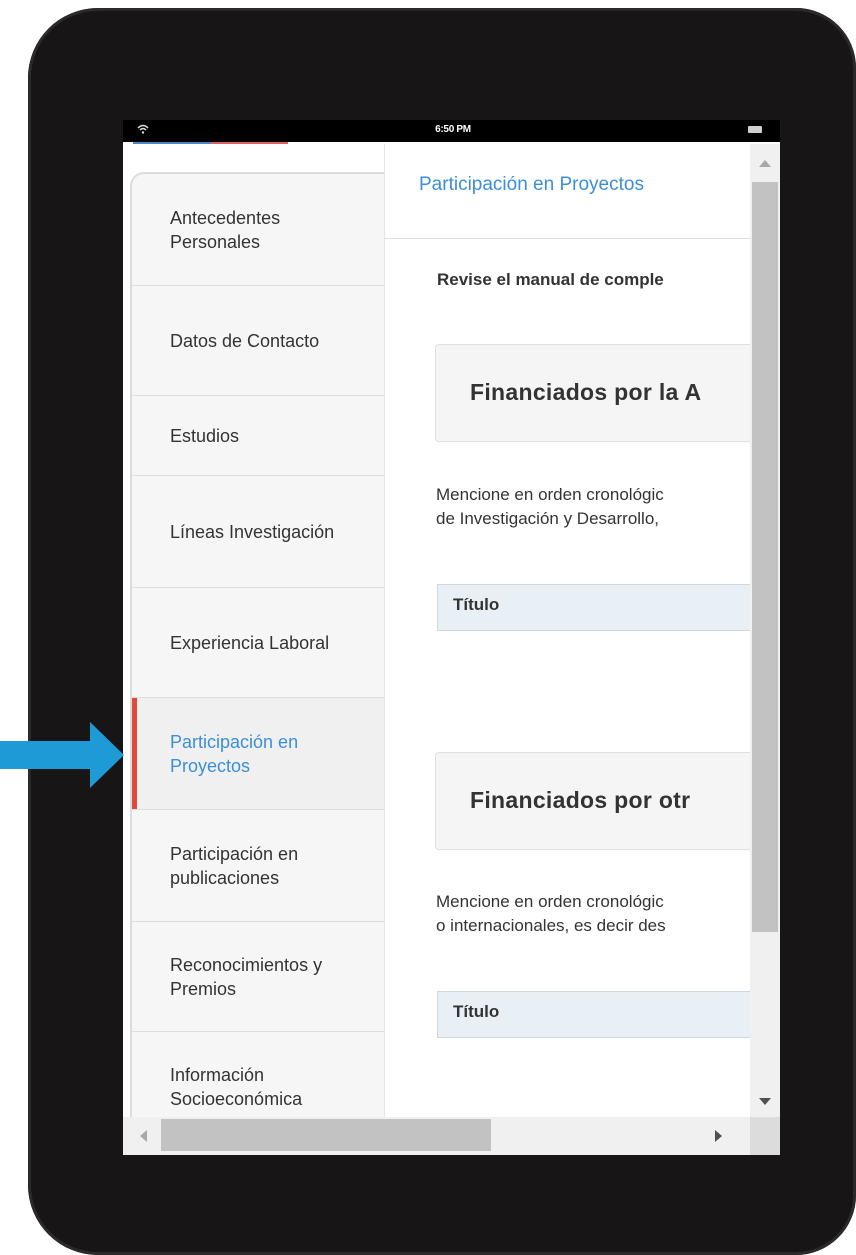  Describe the element at coordinates (234, 753) in the screenshot. I see `sidebar-item-label: Participación en Proyectos` at that location.